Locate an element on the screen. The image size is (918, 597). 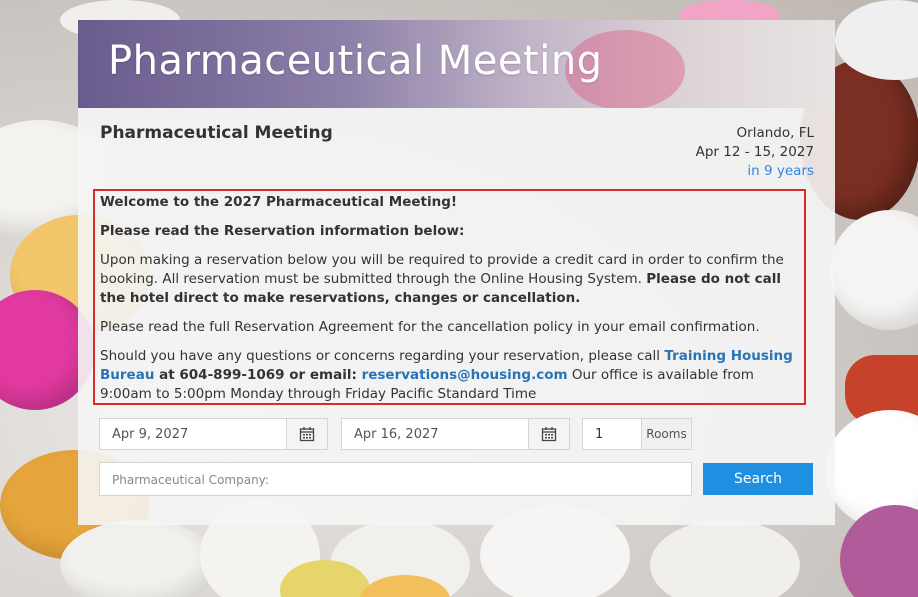
checkin-date-value: Apr 9, 2027 is located at coordinates (150, 434).